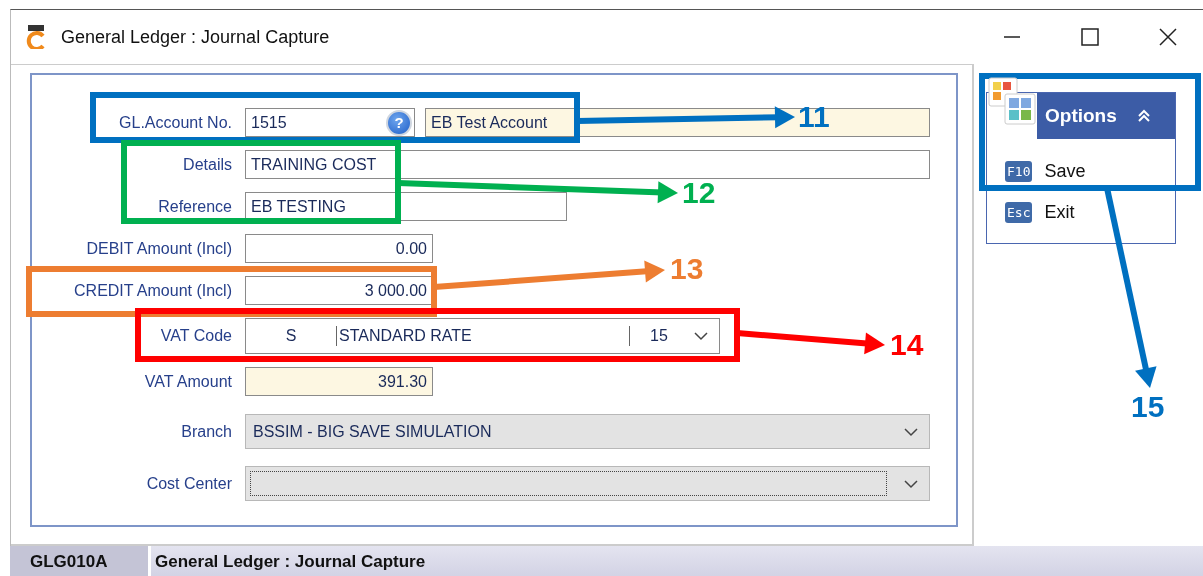 This screenshot has height=576, width=1203. I want to click on key-badge: Esc, so click(1019, 212).